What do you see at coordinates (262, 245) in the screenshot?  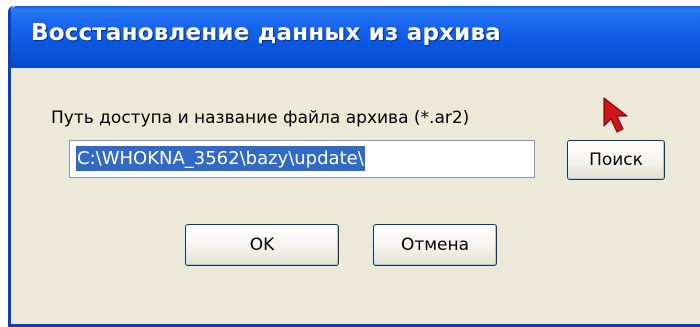 I see `ok-button: OK` at bounding box center [262, 245].